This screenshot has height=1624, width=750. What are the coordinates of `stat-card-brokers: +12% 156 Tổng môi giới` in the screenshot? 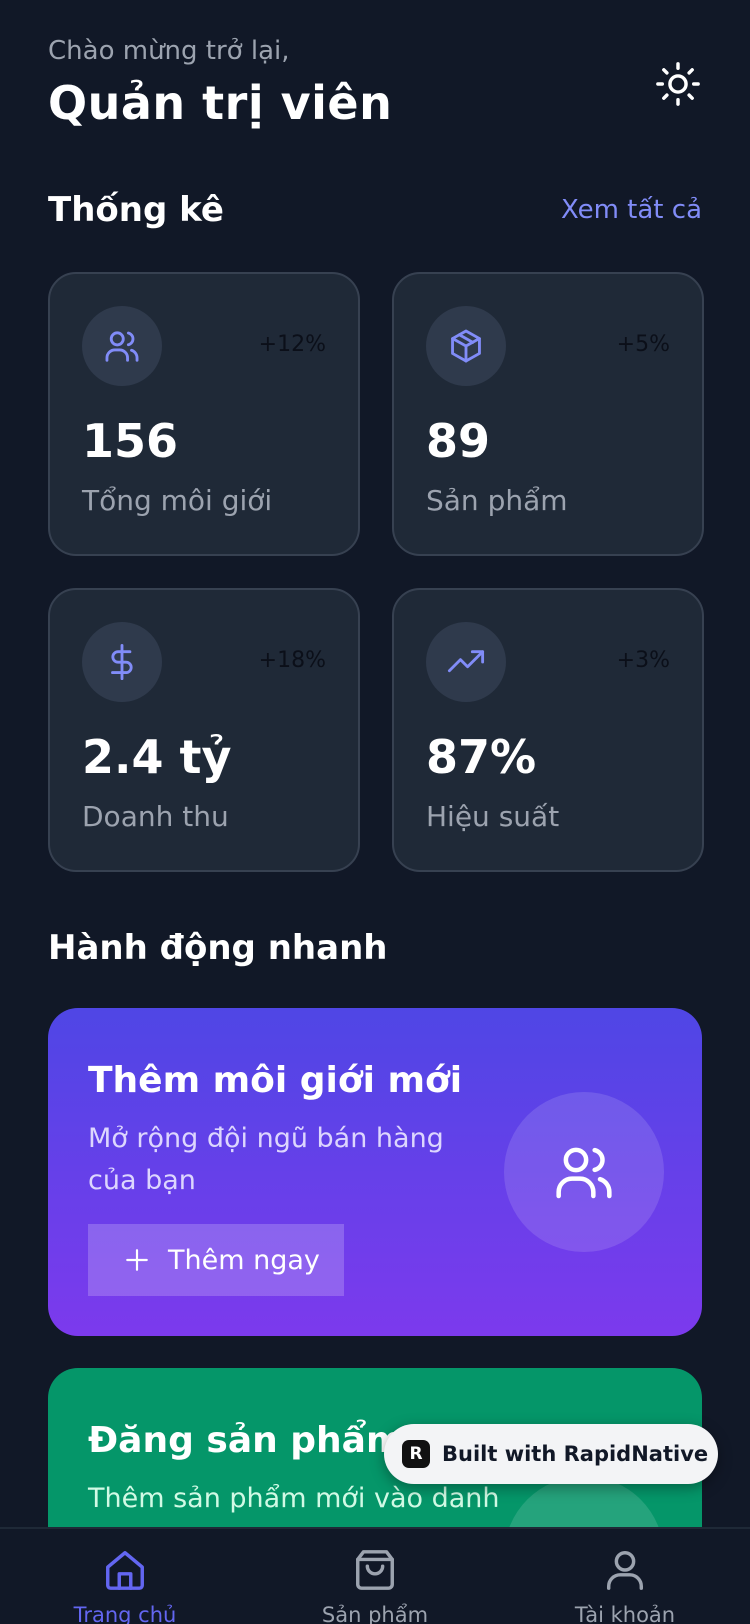 It's located at (204, 414).